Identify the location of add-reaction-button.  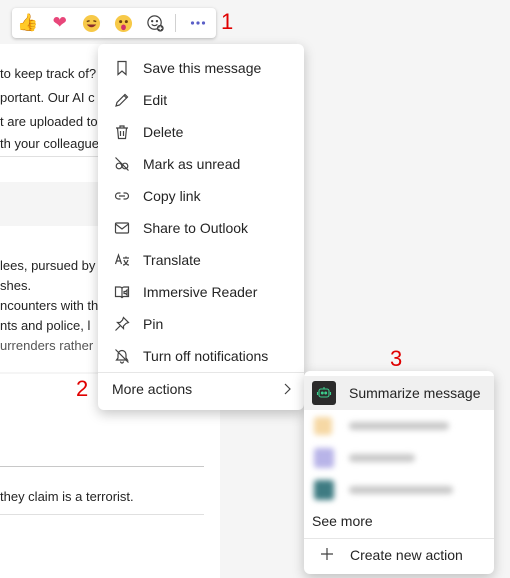
(155, 23).